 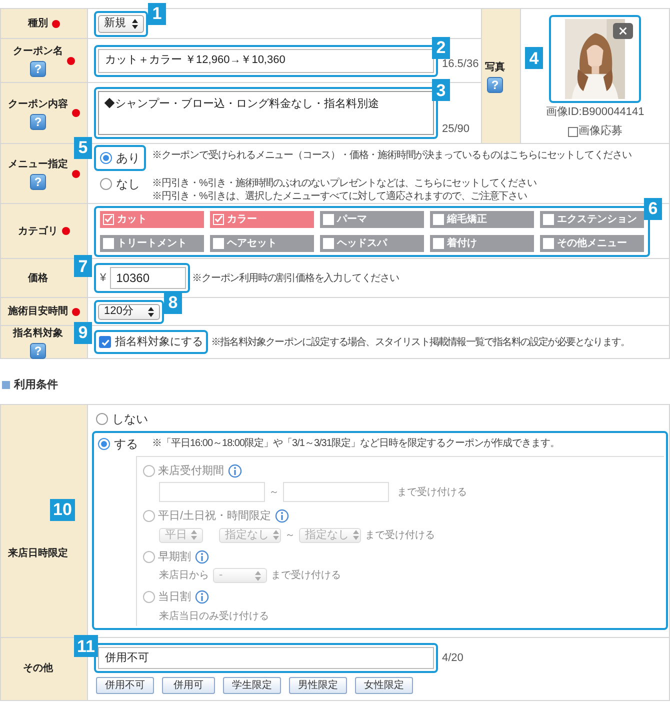 I want to click on radio-option: あり, so click(x=120, y=157).